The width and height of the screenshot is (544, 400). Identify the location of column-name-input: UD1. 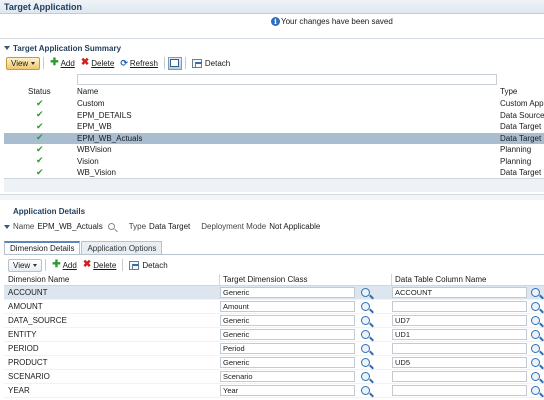
(459, 334).